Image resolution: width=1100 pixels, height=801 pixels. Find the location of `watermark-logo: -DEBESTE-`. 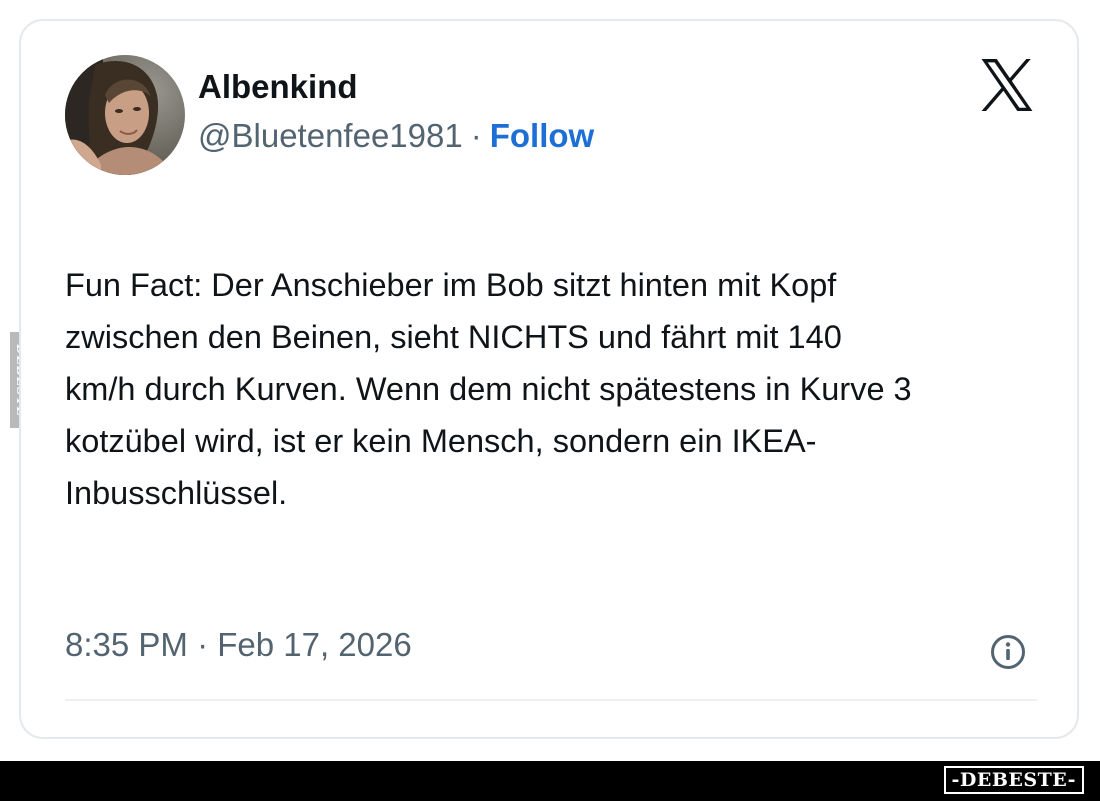

watermark-logo: -DEBESTE- is located at coordinates (1013, 780).